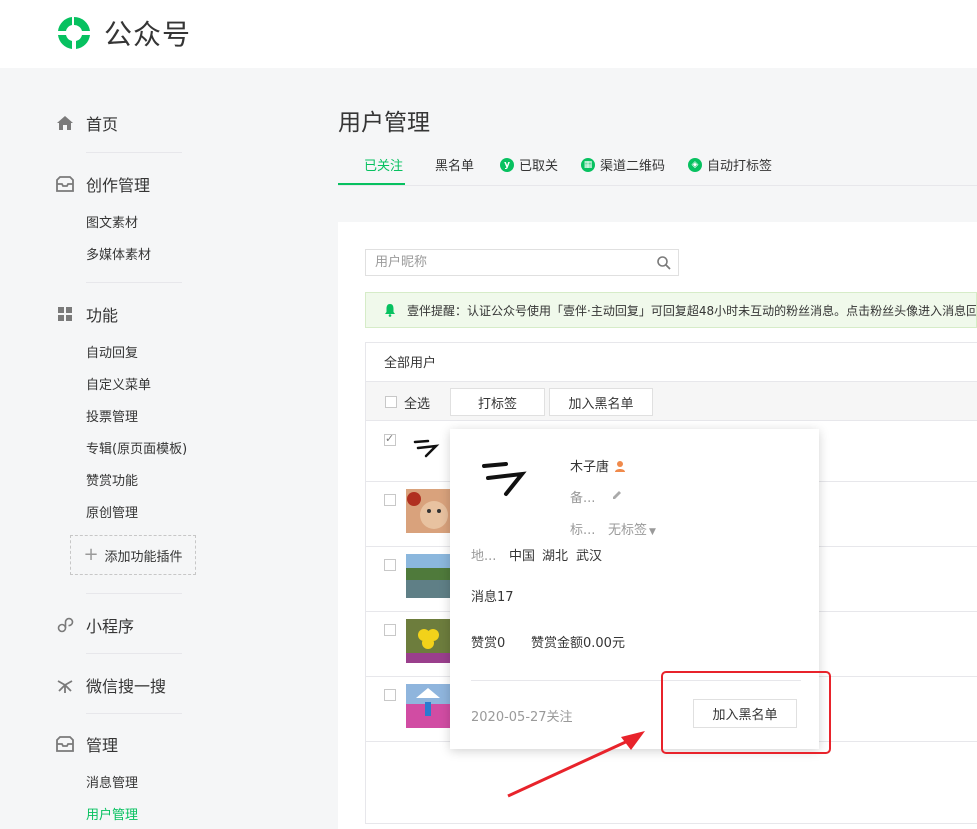 This screenshot has width=977, height=829. What do you see at coordinates (390, 310) in the screenshot?
I see `bell-icon` at bounding box center [390, 310].